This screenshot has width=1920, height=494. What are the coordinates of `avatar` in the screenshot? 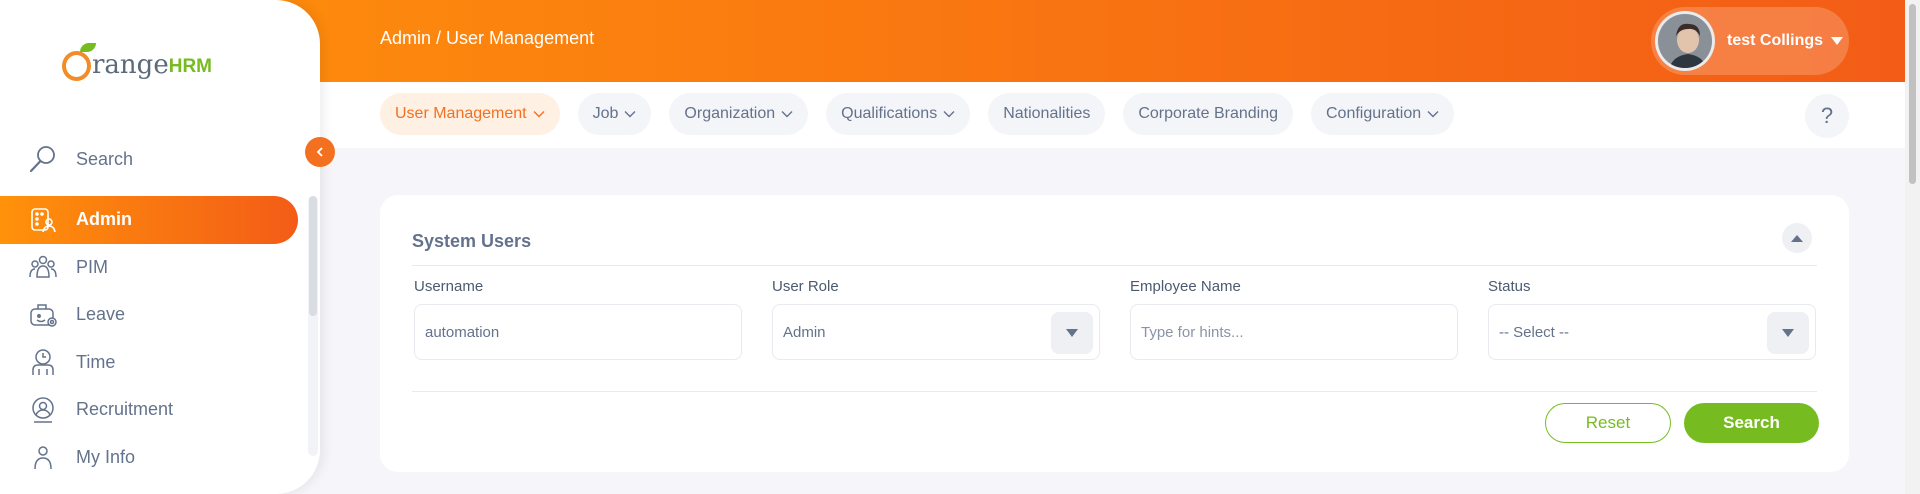 It's located at (1685, 41).